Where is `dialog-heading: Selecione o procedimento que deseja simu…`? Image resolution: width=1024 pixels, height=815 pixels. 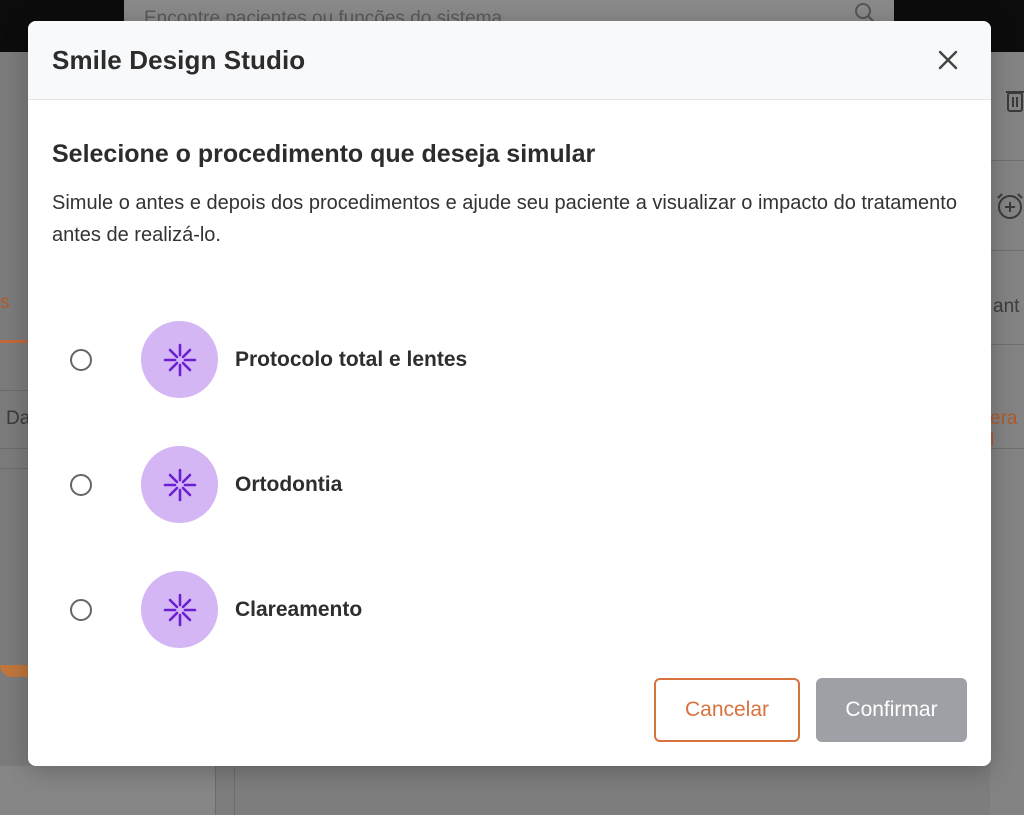 dialog-heading: Selecione o procedimento que deseja simu… is located at coordinates (324, 154).